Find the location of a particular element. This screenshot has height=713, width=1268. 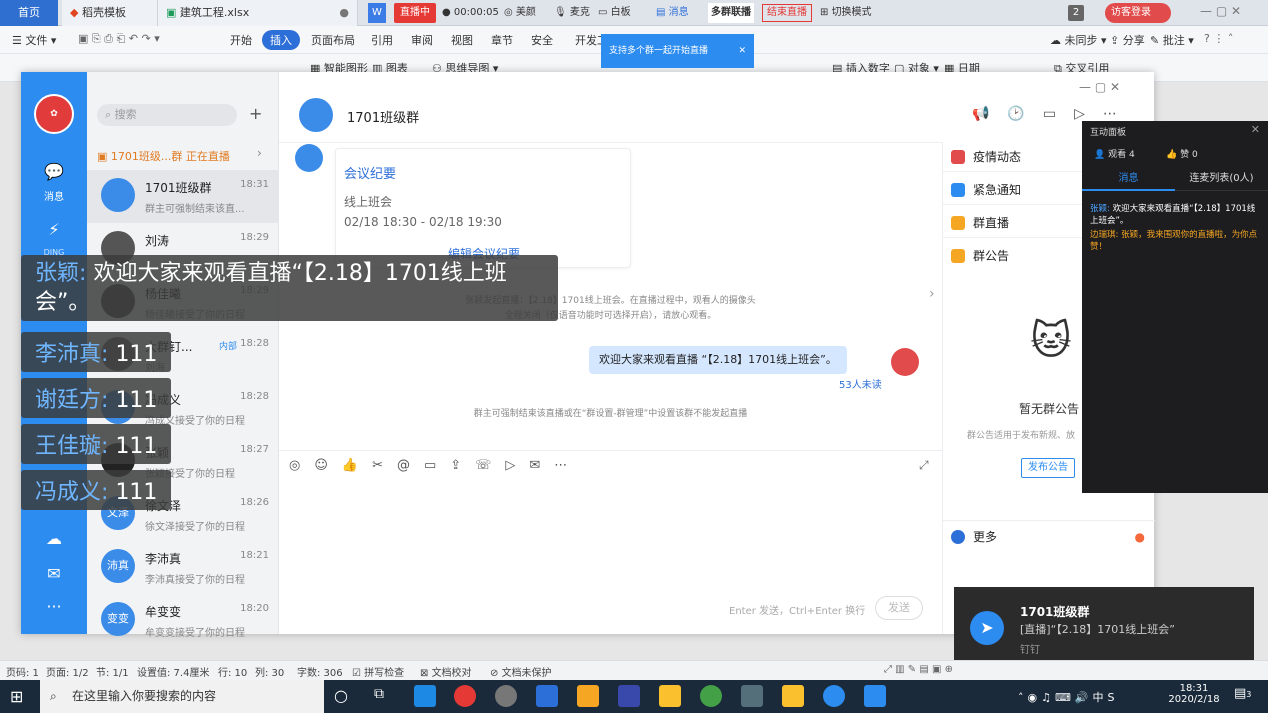

menu-page-layout: 页面布局 is located at coordinates (333, 40).